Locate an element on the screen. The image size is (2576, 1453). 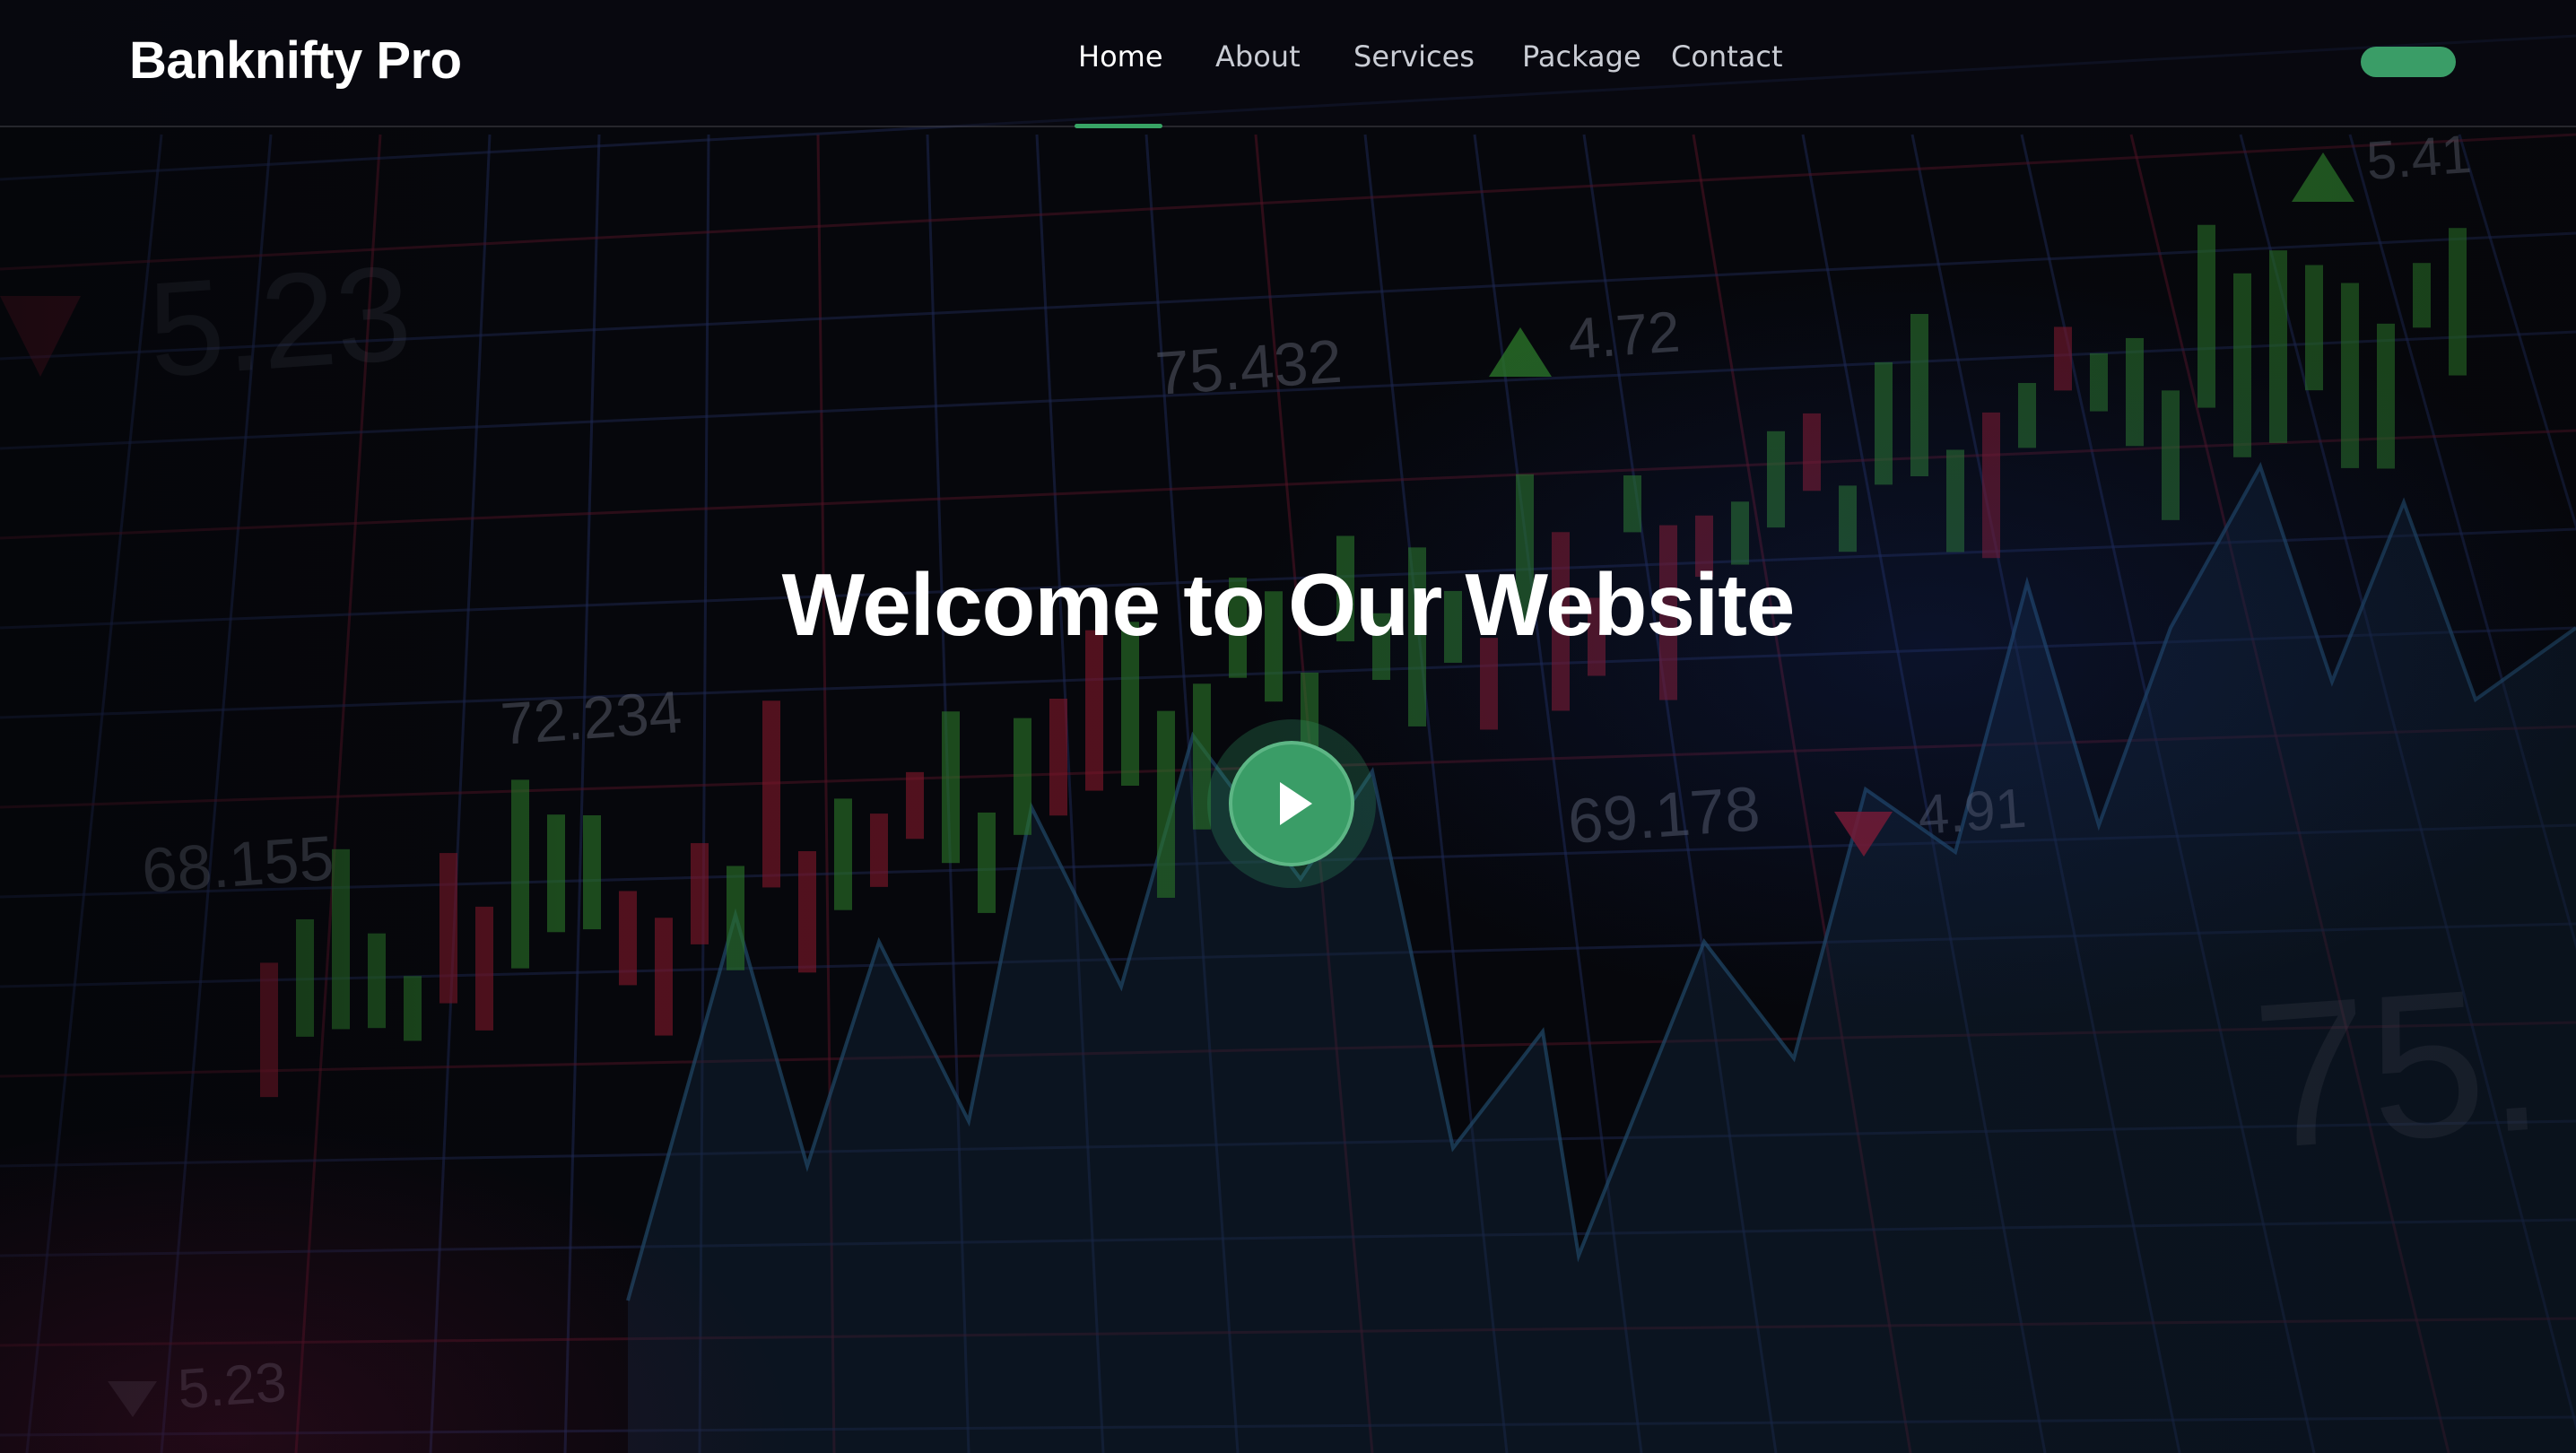
nav-contact: Contact is located at coordinates (1727, 56).